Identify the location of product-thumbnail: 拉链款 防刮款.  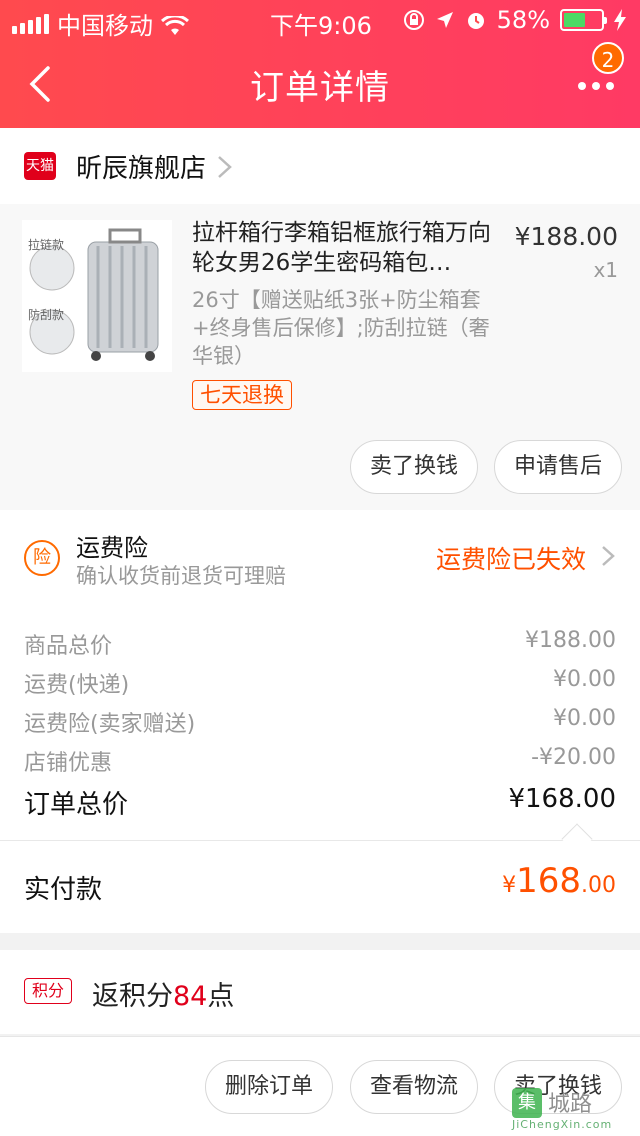
(97, 296).